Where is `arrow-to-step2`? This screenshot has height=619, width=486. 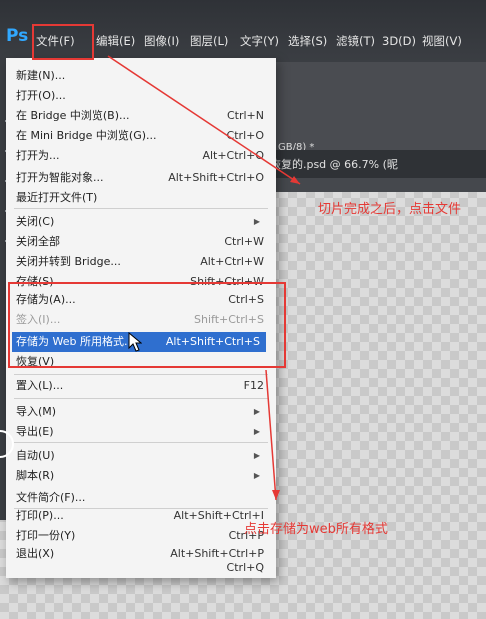 arrow-to-step2 is located at coordinates (271, 435).